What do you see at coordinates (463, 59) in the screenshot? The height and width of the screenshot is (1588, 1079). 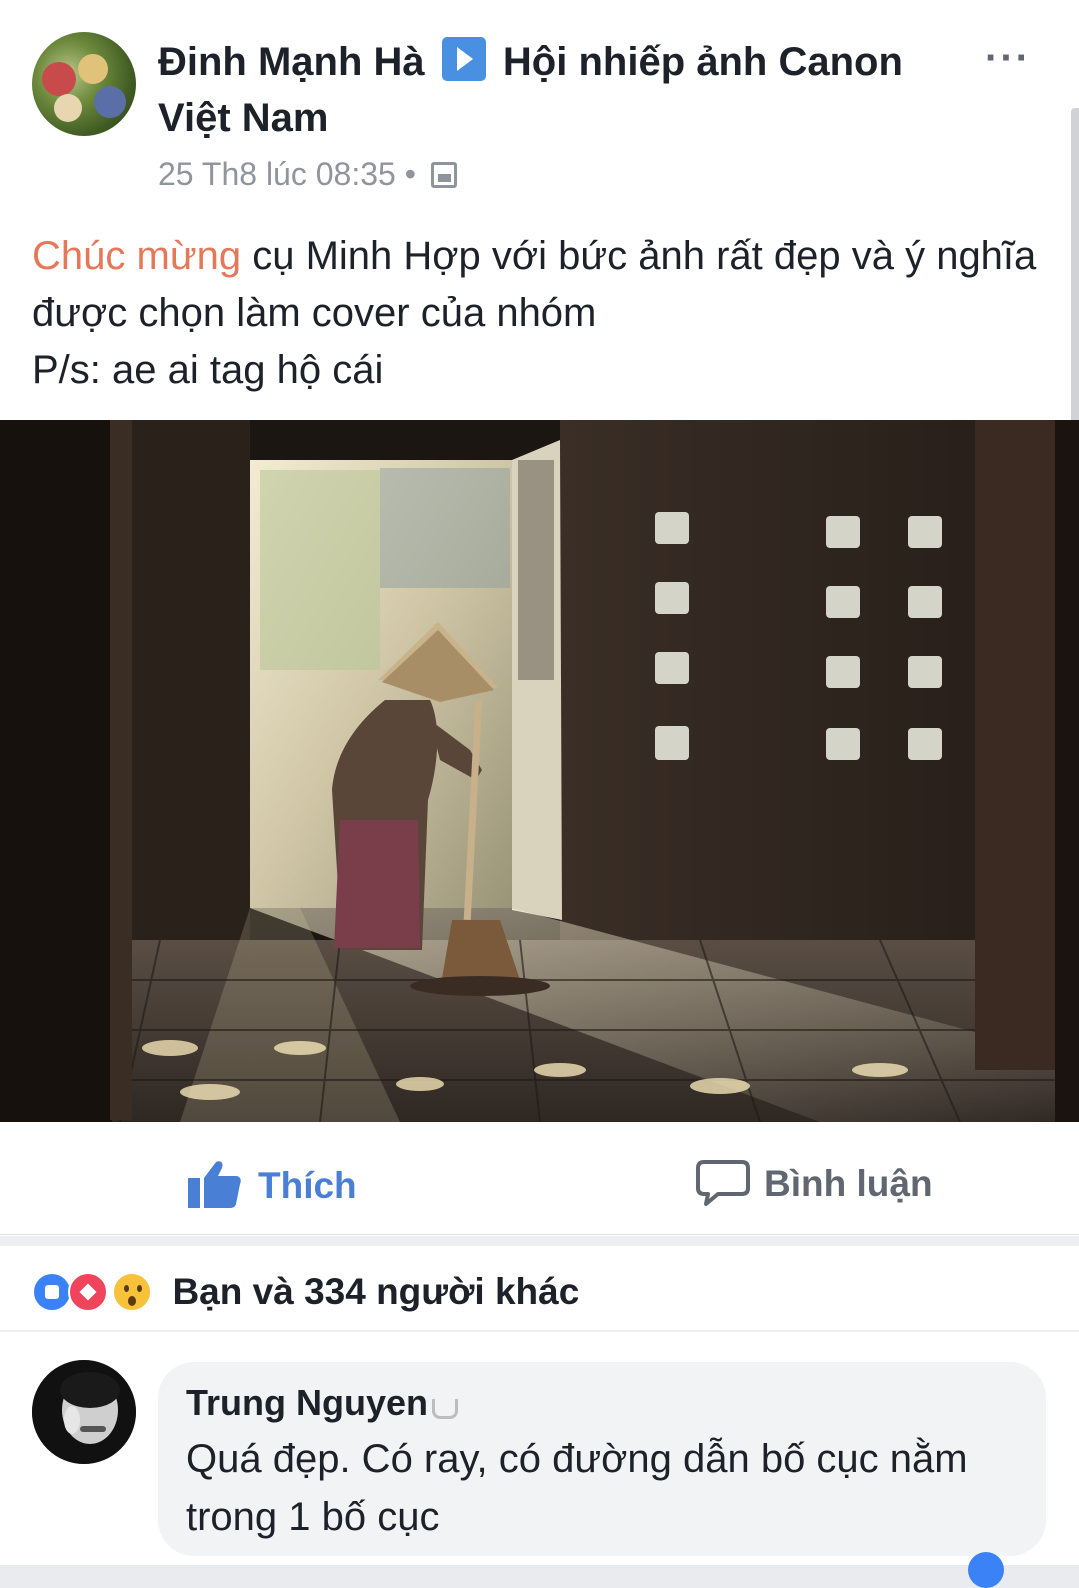 I see `play-arrow-icon` at bounding box center [463, 59].